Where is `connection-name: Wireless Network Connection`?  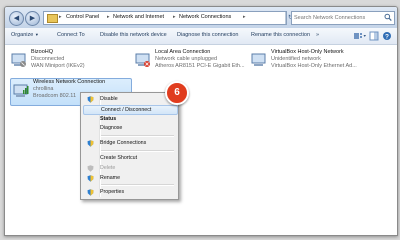
connection-name: Wireless Network Connection is located at coordinates (69, 82).